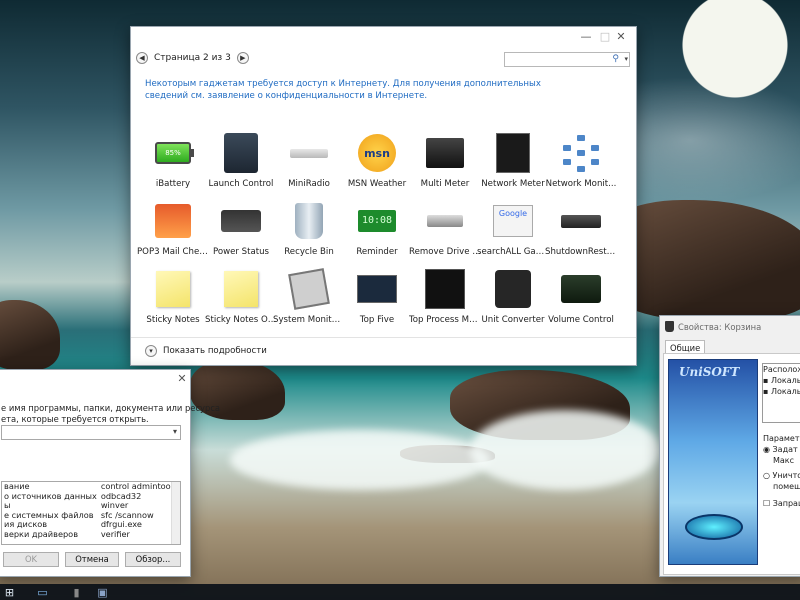  What do you see at coordinates (781, 475) in the screenshot?
I see `delete-immediately-radio: ○ Уничто` at bounding box center [781, 475].